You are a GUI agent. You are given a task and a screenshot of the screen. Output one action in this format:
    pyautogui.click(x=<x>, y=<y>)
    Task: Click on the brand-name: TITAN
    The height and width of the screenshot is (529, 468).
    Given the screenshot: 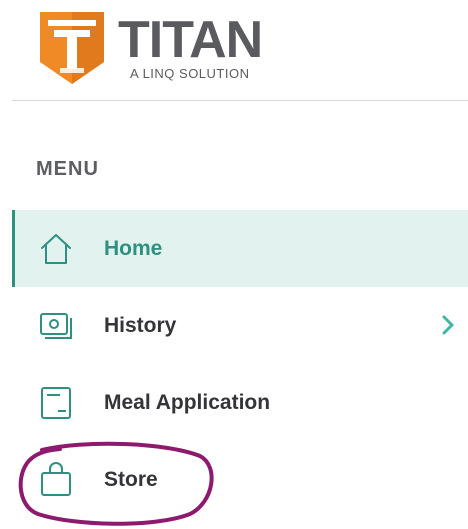 What is the action you would take?
    pyautogui.click(x=190, y=40)
    